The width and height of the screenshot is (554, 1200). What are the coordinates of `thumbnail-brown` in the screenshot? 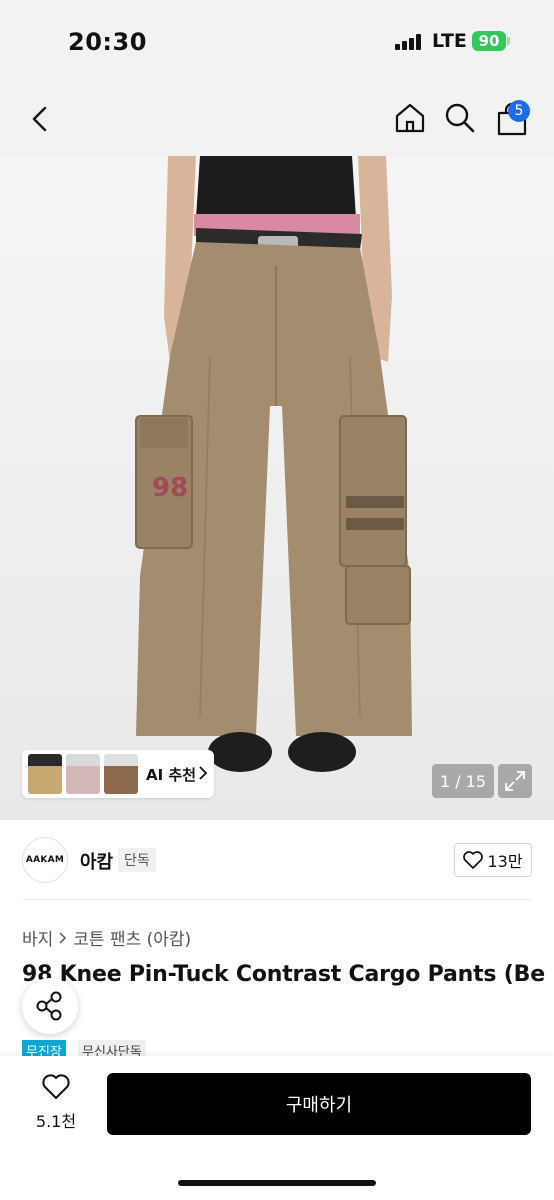 It's located at (121, 774).